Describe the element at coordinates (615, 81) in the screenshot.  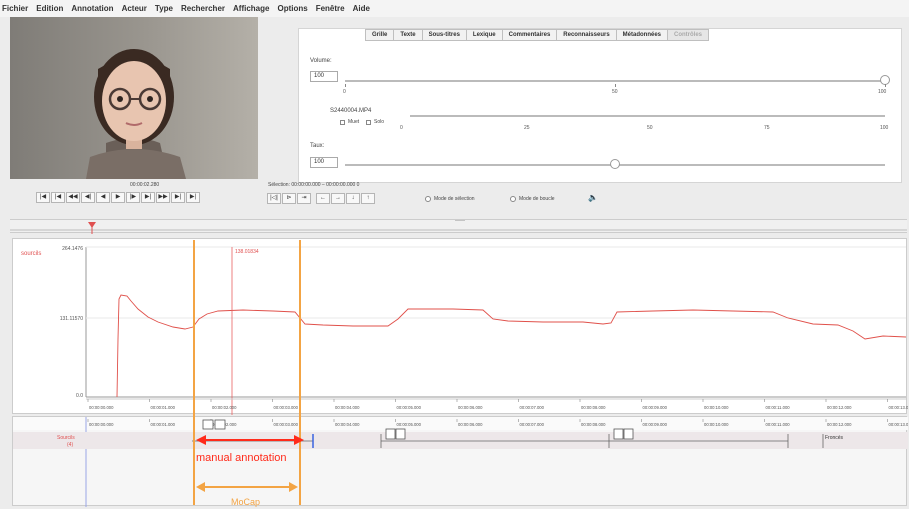
I see `volume-slider-track` at that location.